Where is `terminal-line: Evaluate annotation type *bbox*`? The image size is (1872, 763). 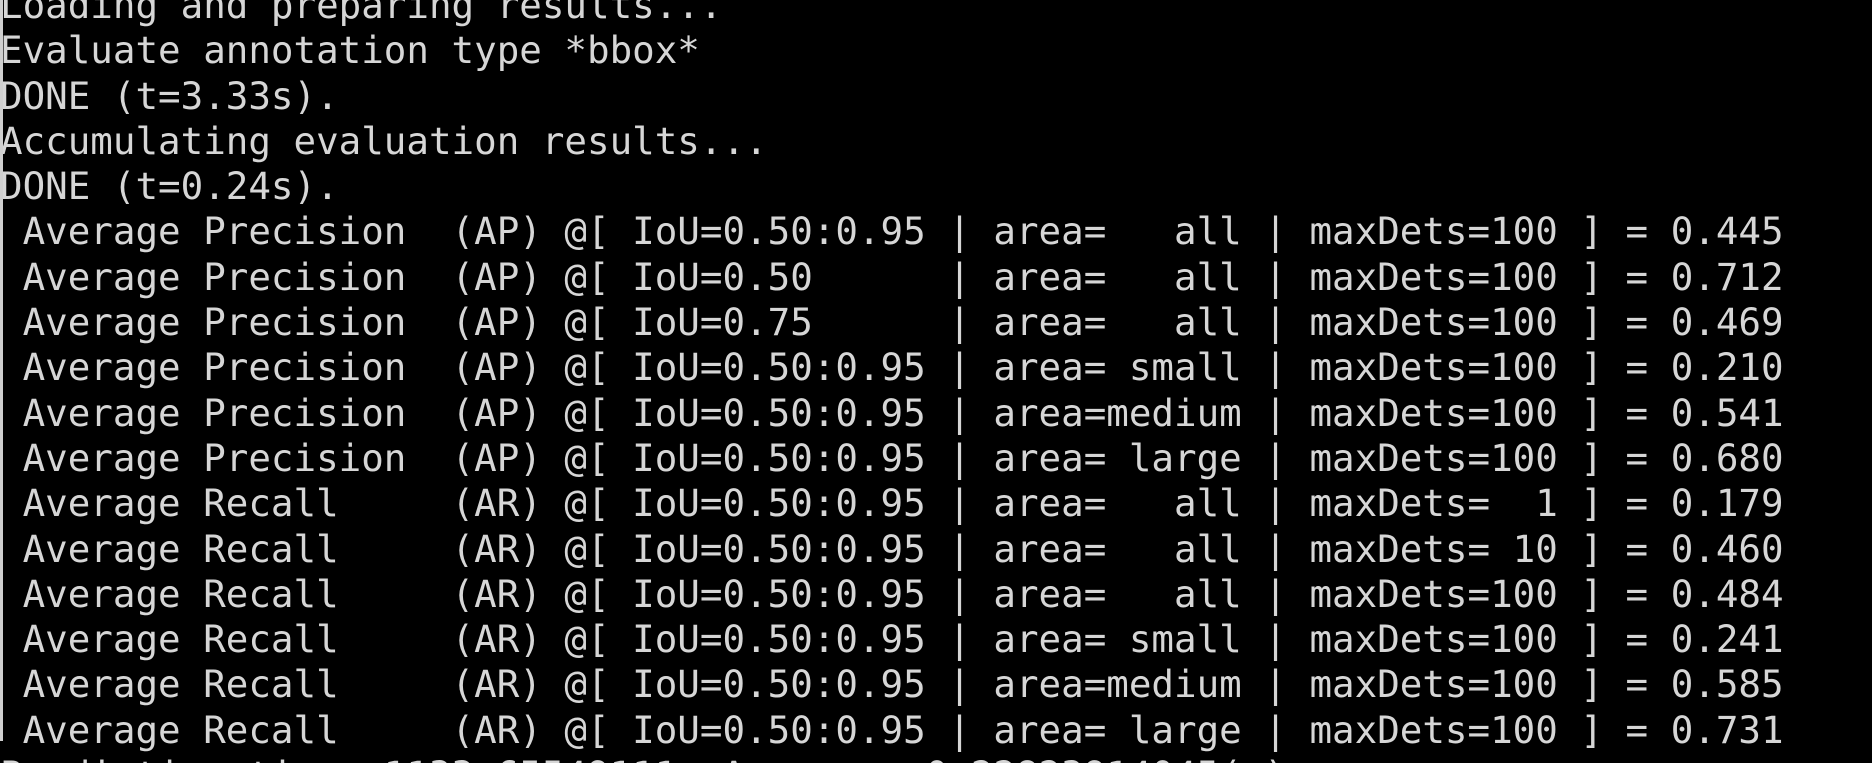 terminal-line: Evaluate annotation type *bbox* is located at coordinates (350, 50).